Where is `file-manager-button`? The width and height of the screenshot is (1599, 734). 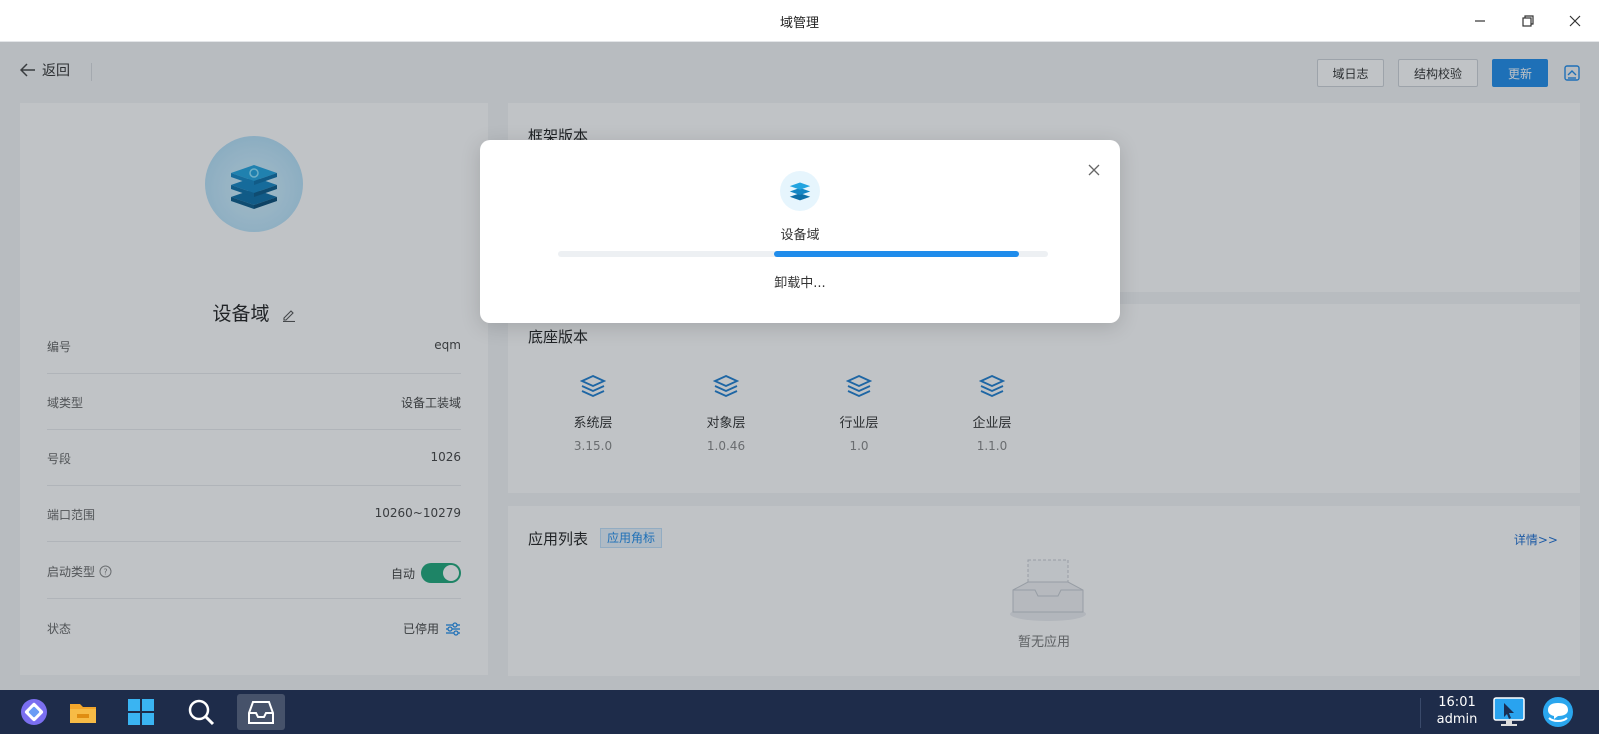
file-manager-button is located at coordinates (83, 712).